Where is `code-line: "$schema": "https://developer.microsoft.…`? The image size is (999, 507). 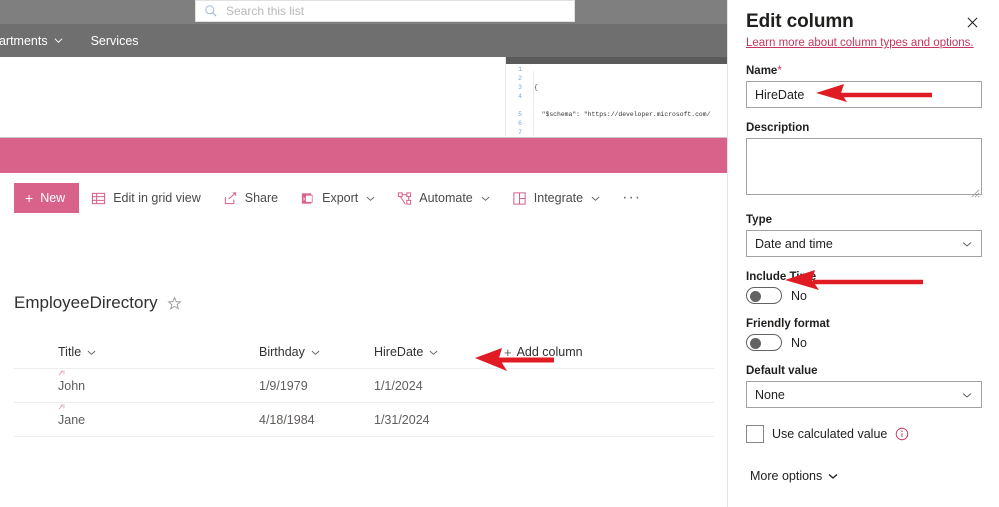
code-line: "$schema": "https://developer.microsoft.… is located at coordinates (622, 114).